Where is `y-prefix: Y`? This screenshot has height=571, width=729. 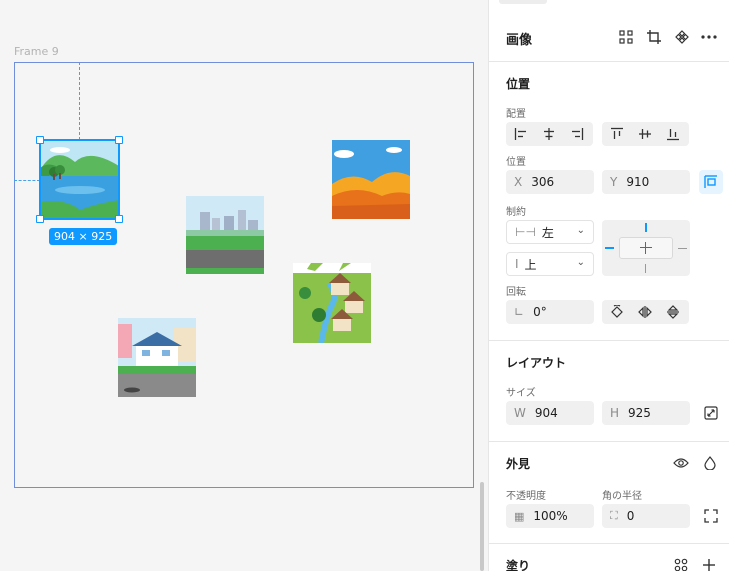
y-prefix: Y is located at coordinates (614, 182).